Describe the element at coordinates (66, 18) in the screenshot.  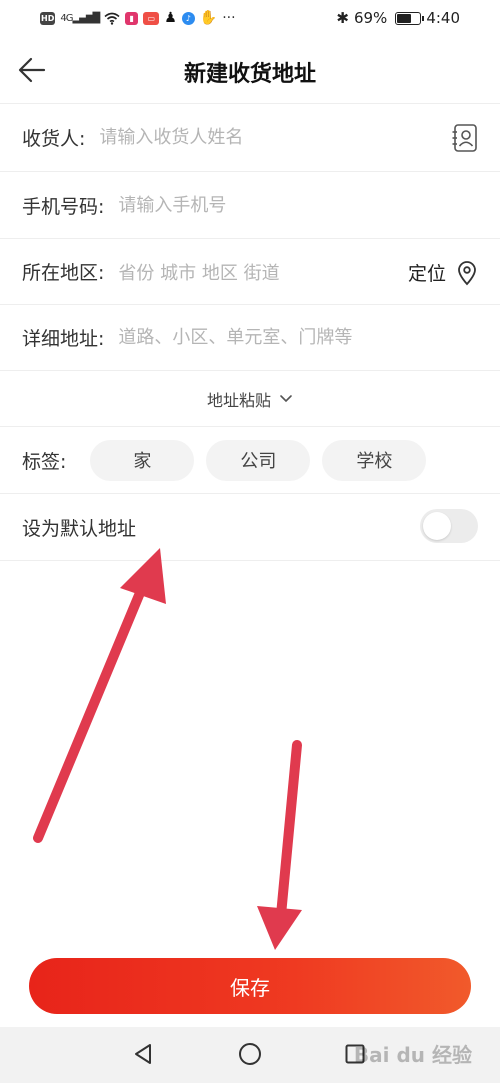
I see `network-type: 4G` at that location.